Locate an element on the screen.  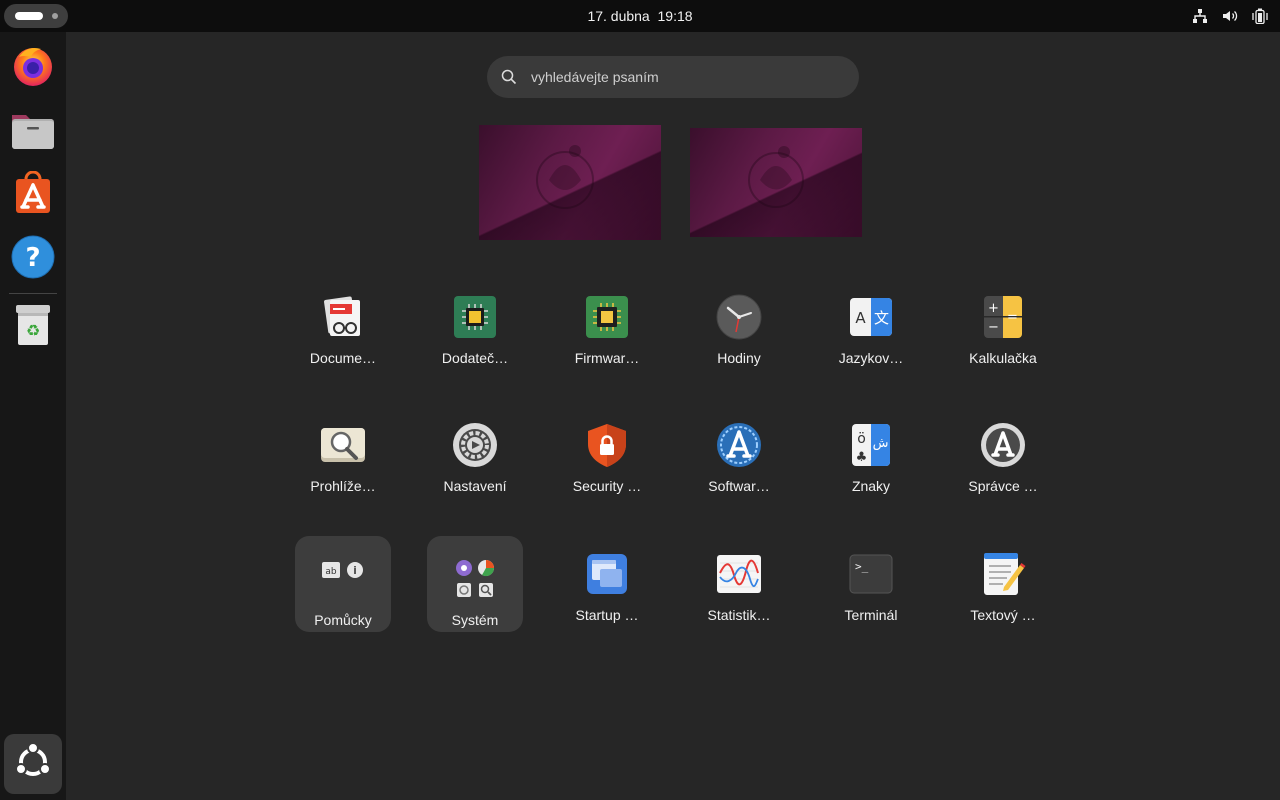
dock-app-center is located at coordinates (33, 195).